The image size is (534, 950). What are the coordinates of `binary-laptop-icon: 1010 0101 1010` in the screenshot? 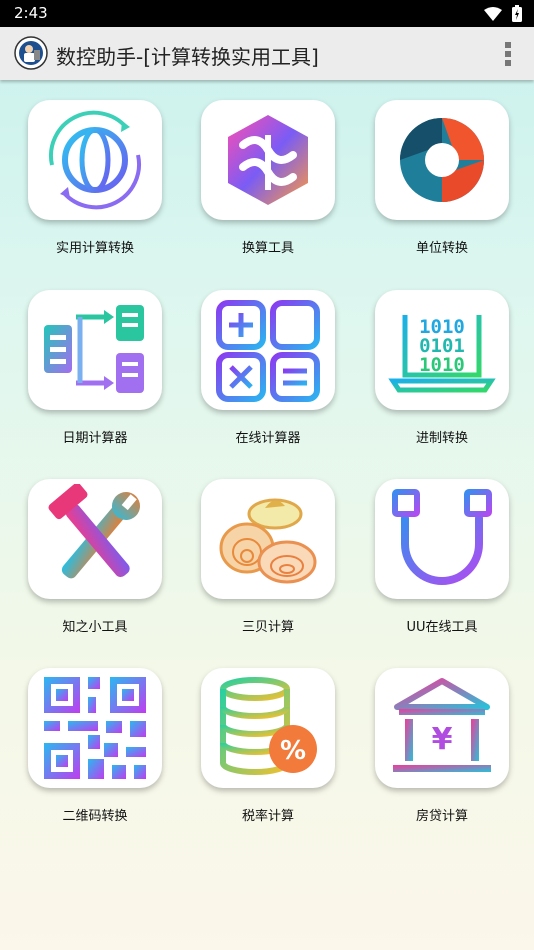 It's located at (442, 354).